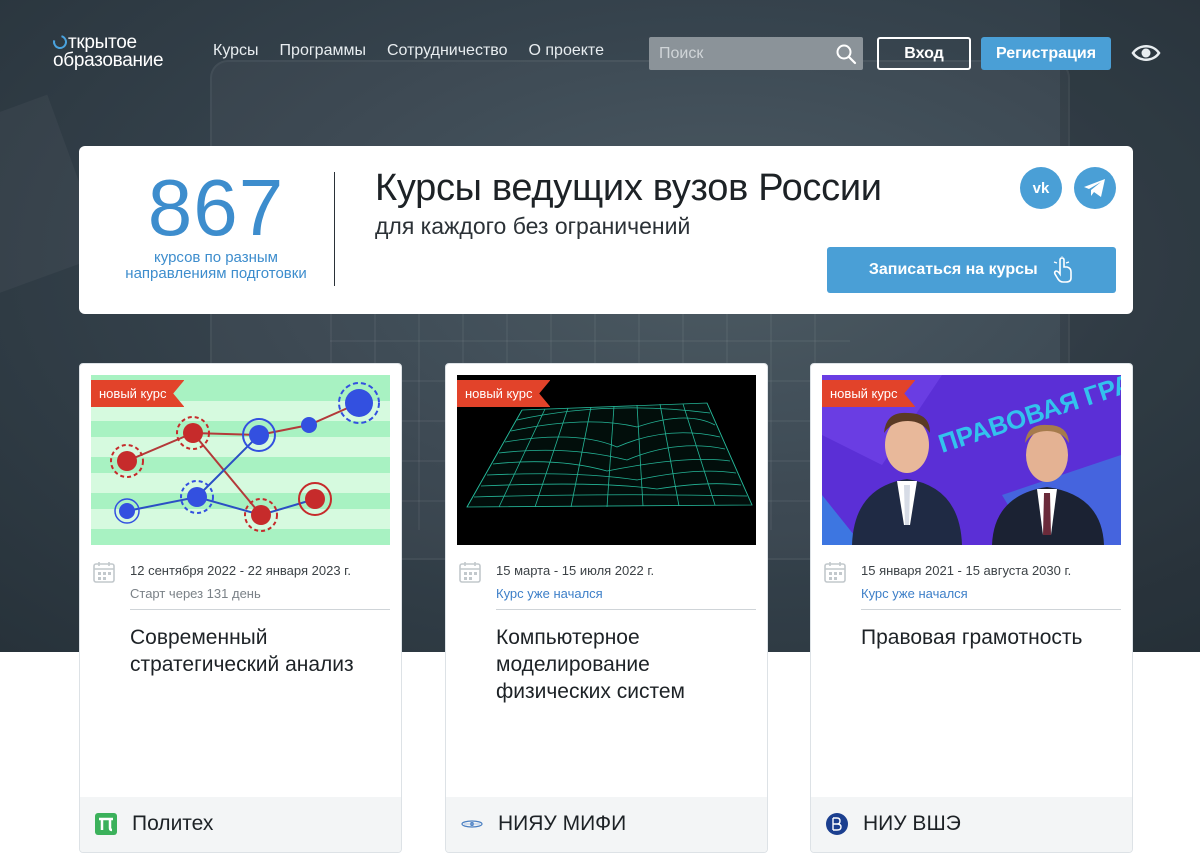 The height and width of the screenshot is (864, 1200). I want to click on card-footer: НИУ ВШЭ, so click(971, 824).